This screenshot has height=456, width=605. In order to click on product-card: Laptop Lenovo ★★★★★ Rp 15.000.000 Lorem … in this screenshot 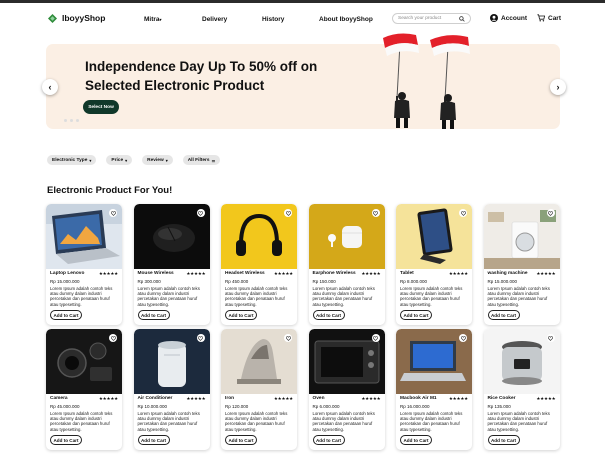, I will do `click(84, 264)`.